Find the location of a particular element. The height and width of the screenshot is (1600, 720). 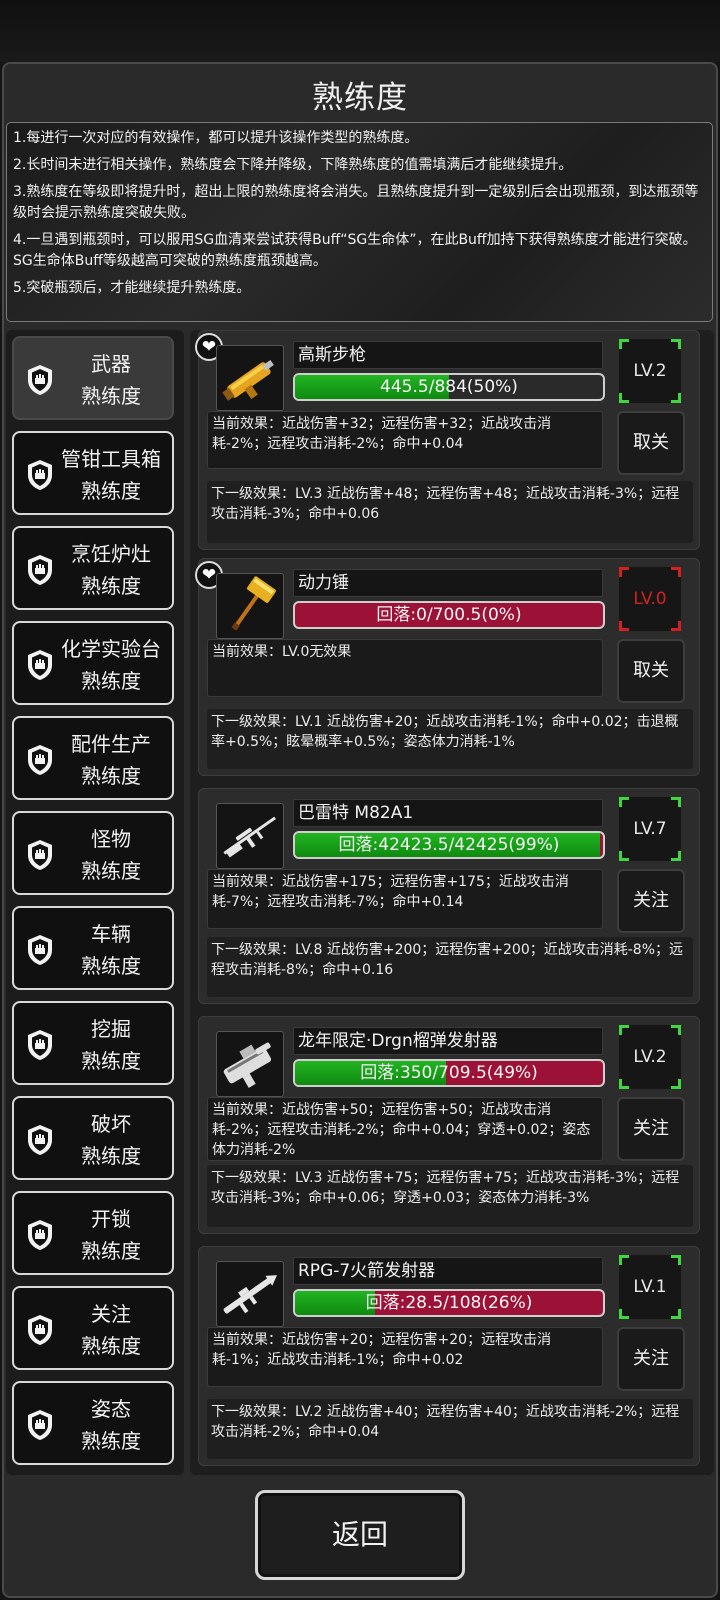

back-button: 返回 is located at coordinates (360, 1535).